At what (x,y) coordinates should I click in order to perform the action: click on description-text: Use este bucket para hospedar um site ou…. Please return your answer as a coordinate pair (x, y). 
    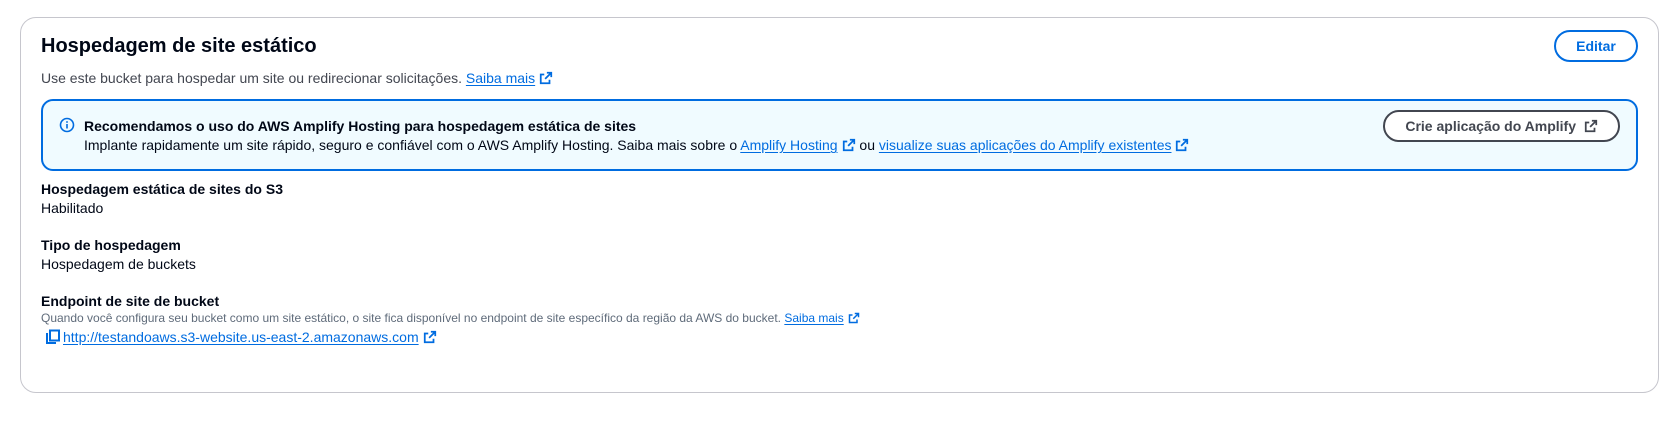
    Looking at the image, I should click on (251, 78).